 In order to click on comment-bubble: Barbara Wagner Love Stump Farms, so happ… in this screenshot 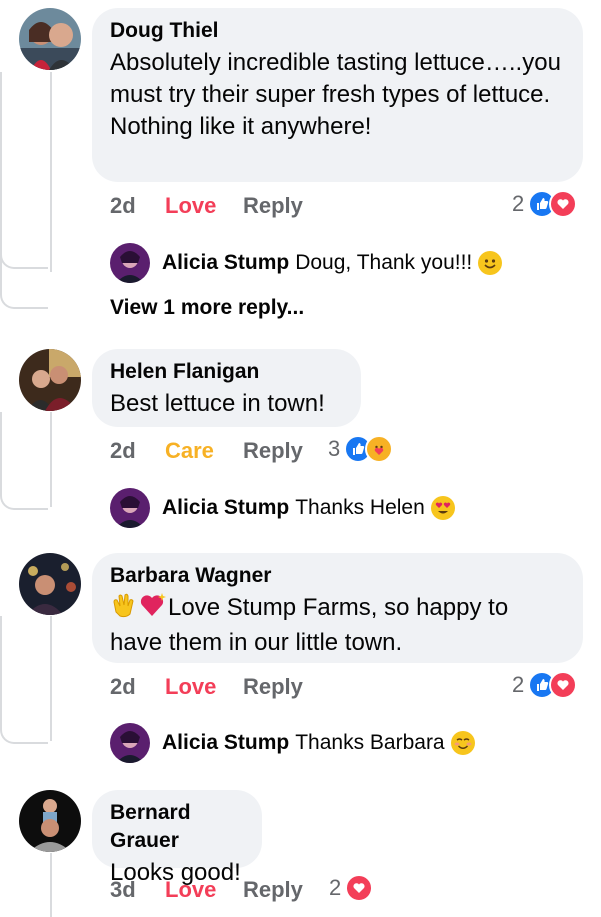, I will do `click(337, 608)`.